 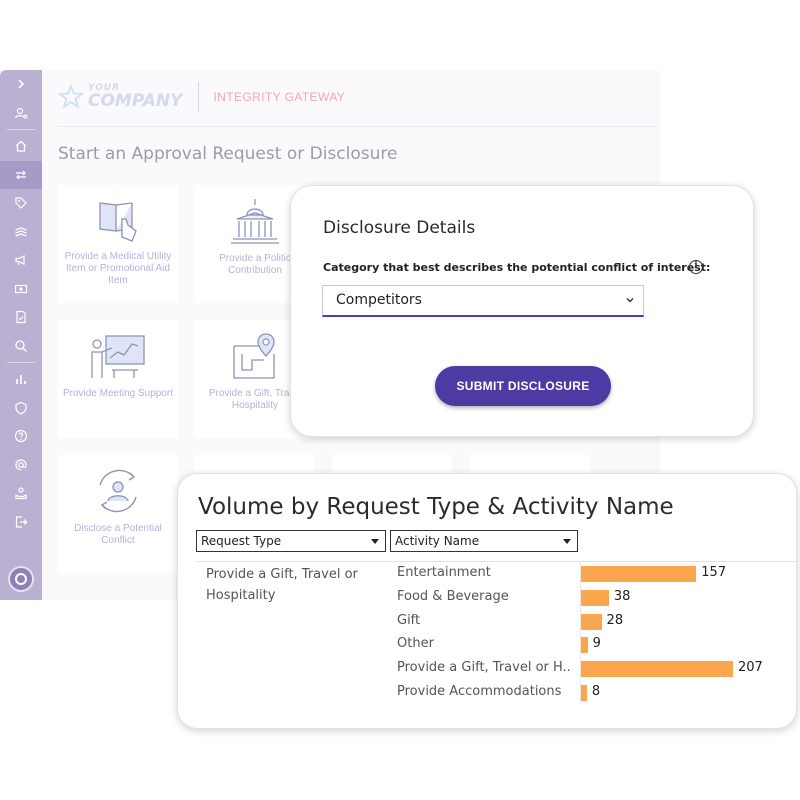 I want to click on chart-title: Volume by Request Type & Activity Name, so click(x=436, y=507).